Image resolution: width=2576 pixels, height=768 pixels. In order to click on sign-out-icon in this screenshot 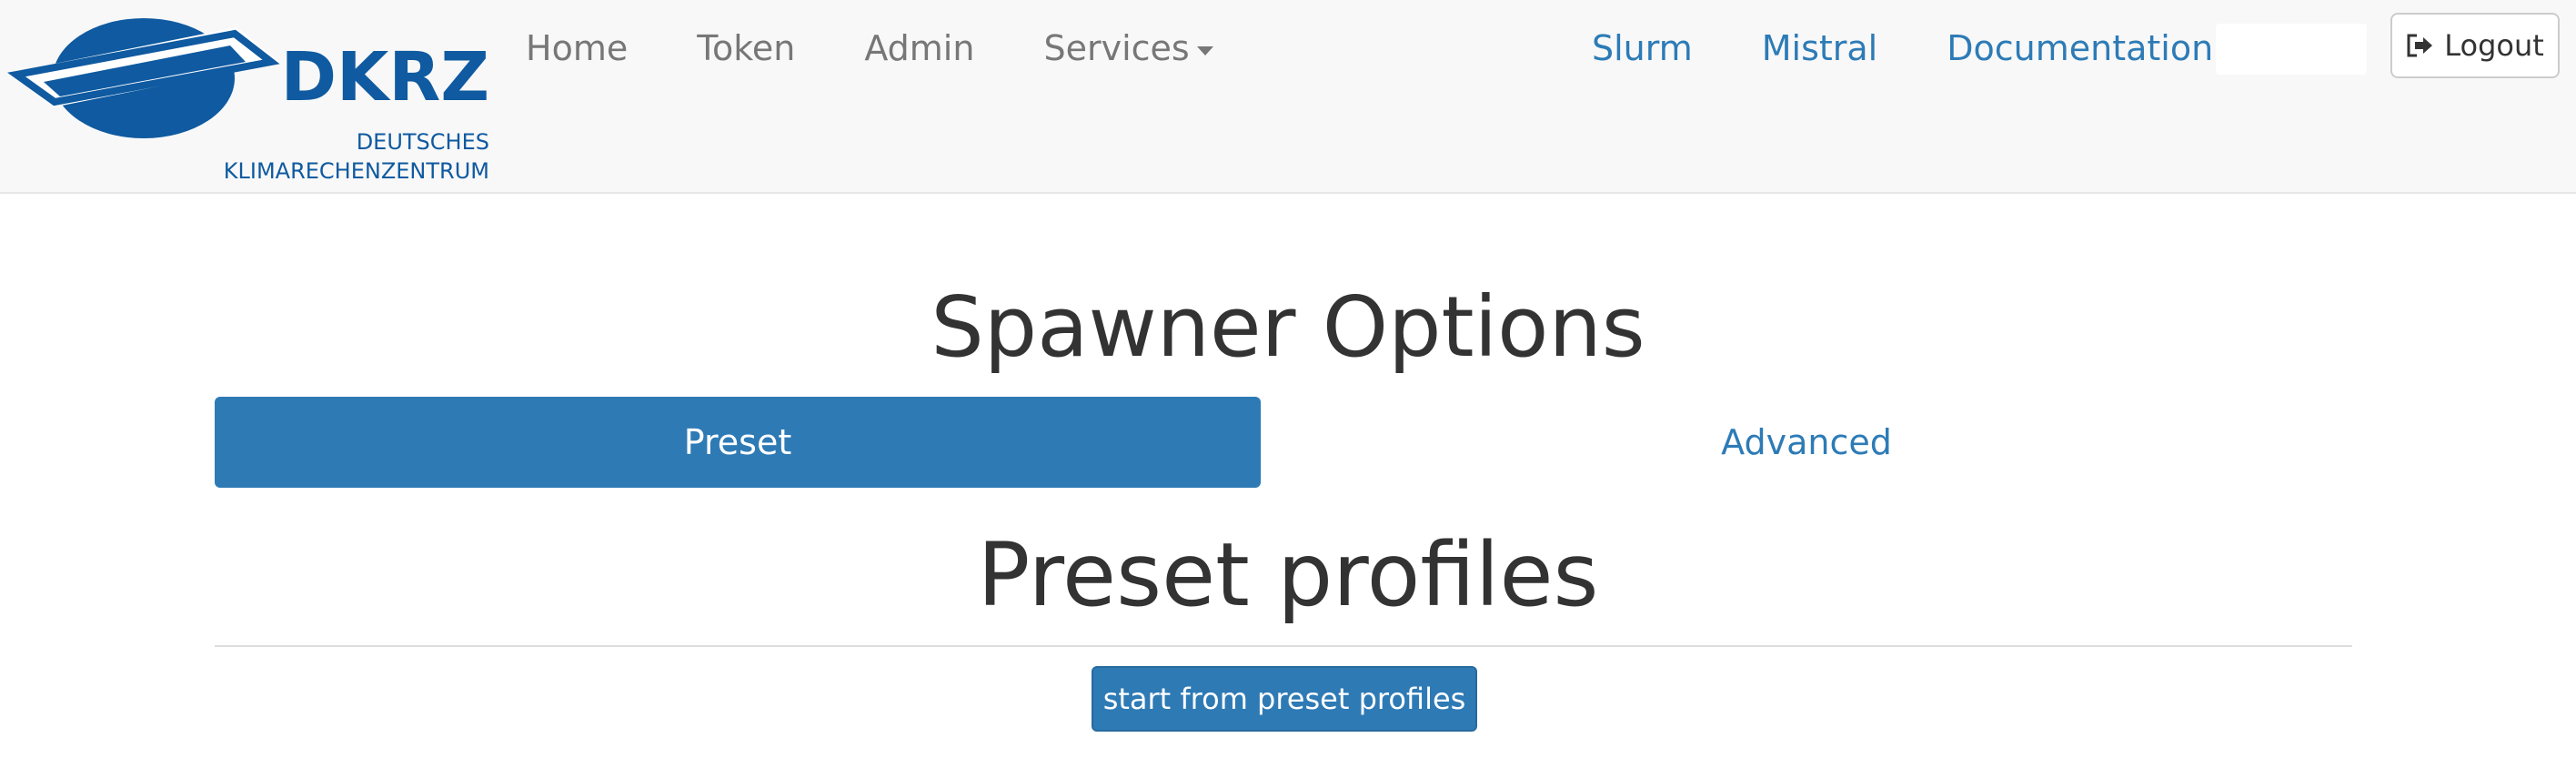, I will do `click(2420, 45)`.